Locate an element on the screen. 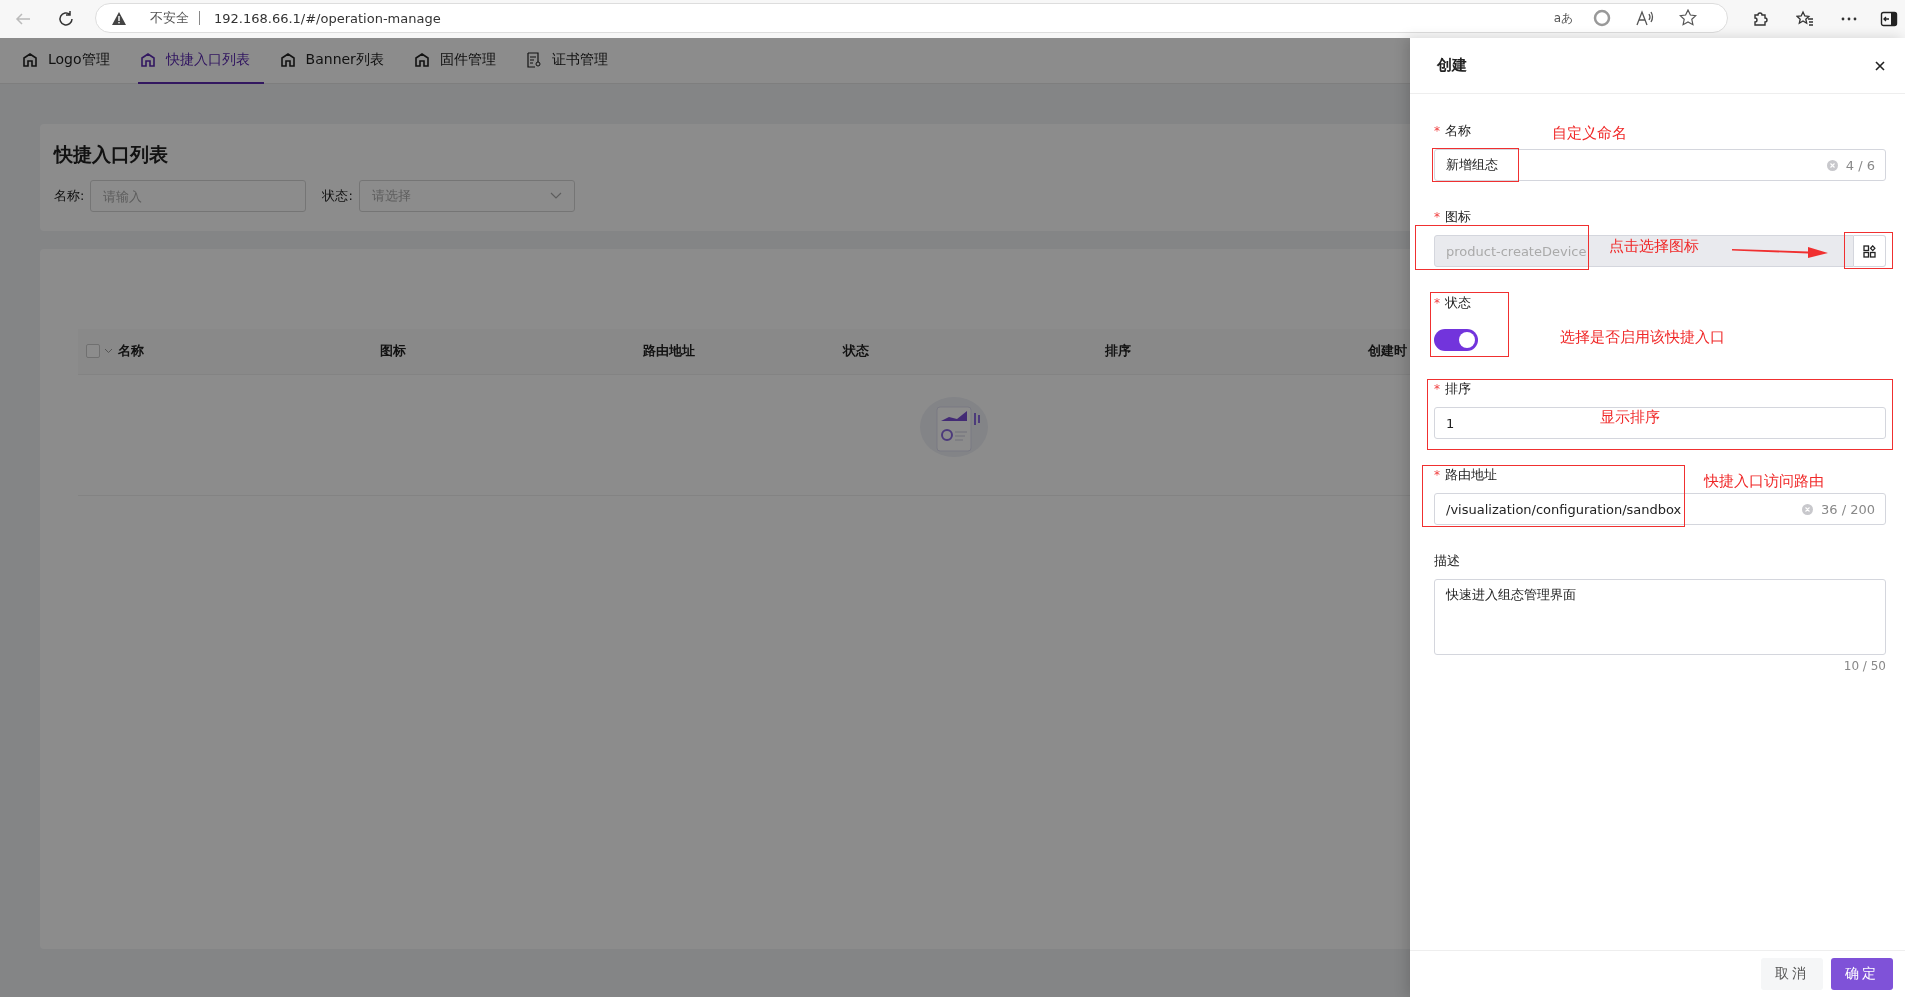 The width and height of the screenshot is (1905, 997). address-bar: 不安全 192.168.66.1/#/operation-manage aあ is located at coordinates (911, 18).